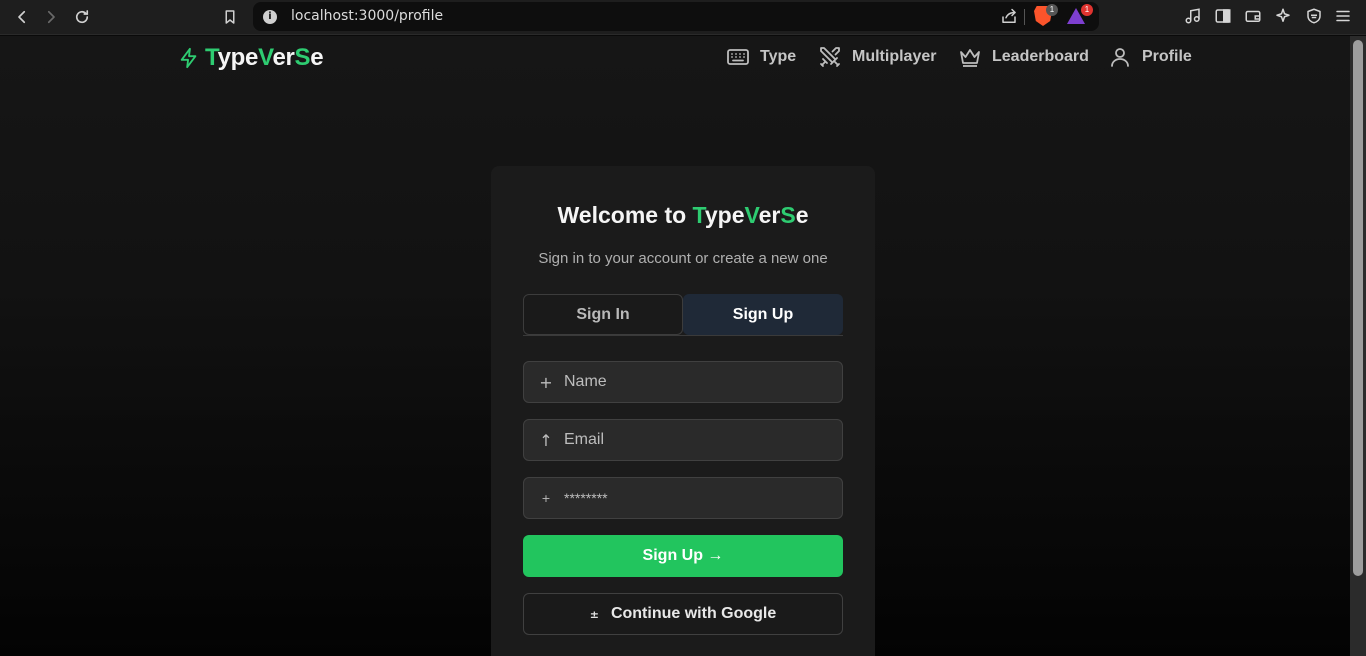 Image resolution: width=1366 pixels, height=656 pixels. I want to click on nav-leaderboard-label: Leaderboard, so click(1040, 56).